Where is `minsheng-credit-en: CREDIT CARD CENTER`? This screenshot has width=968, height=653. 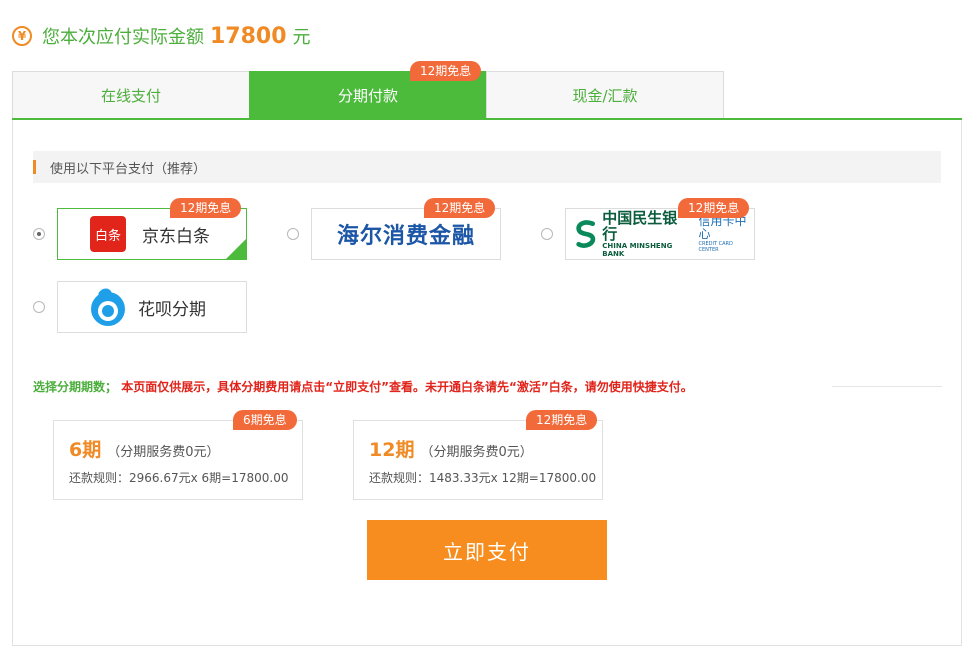 minsheng-credit-en: CREDIT CARD CENTER is located at coordinates (715, 247).